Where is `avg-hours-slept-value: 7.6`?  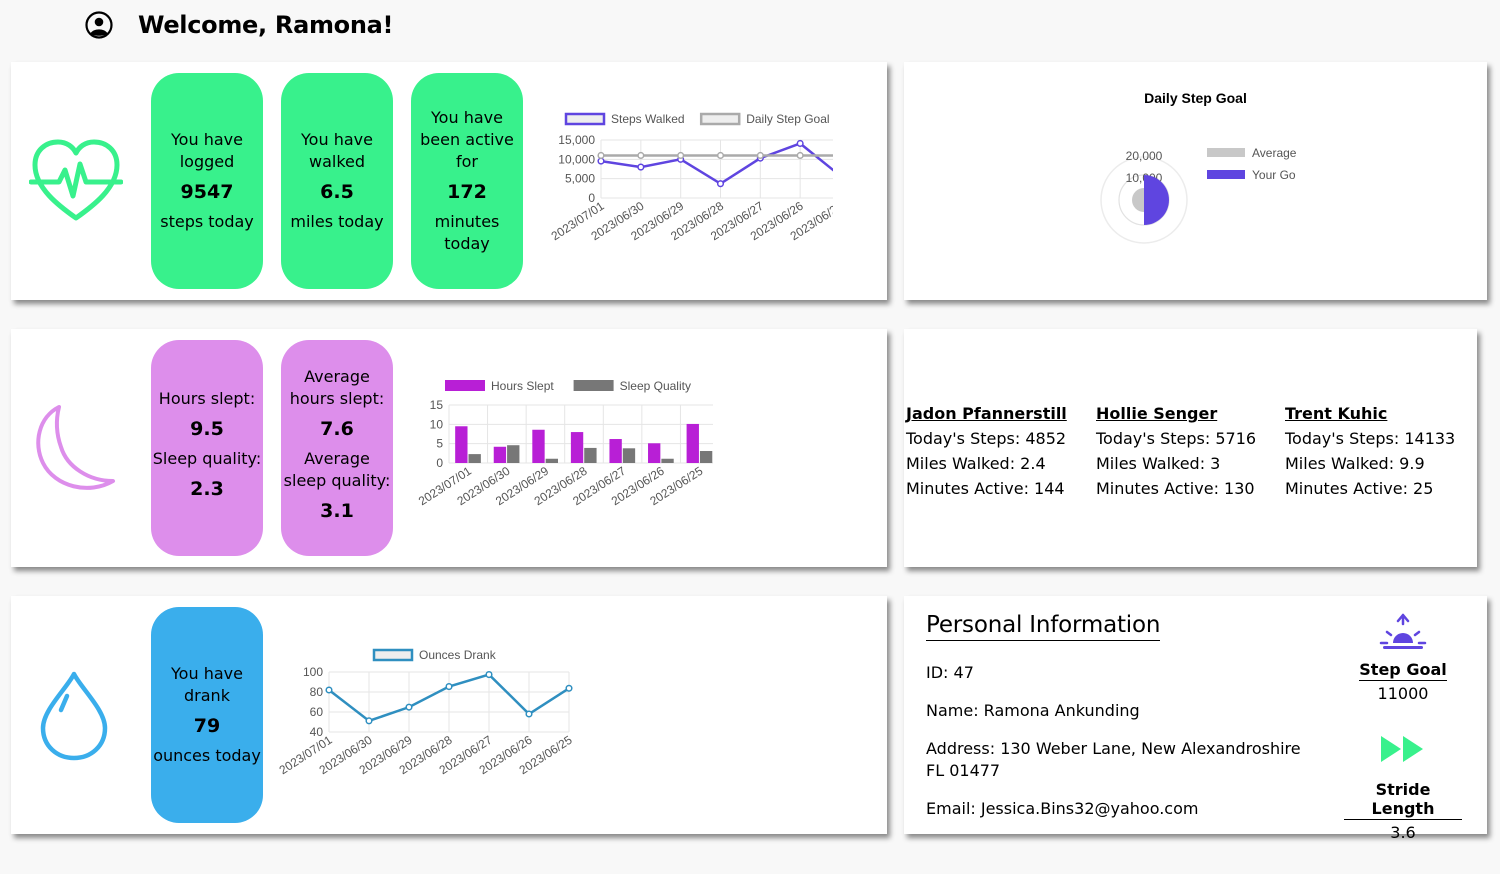 avg-hours-slept-value: 7.6 is located at coordinates (337, 429).